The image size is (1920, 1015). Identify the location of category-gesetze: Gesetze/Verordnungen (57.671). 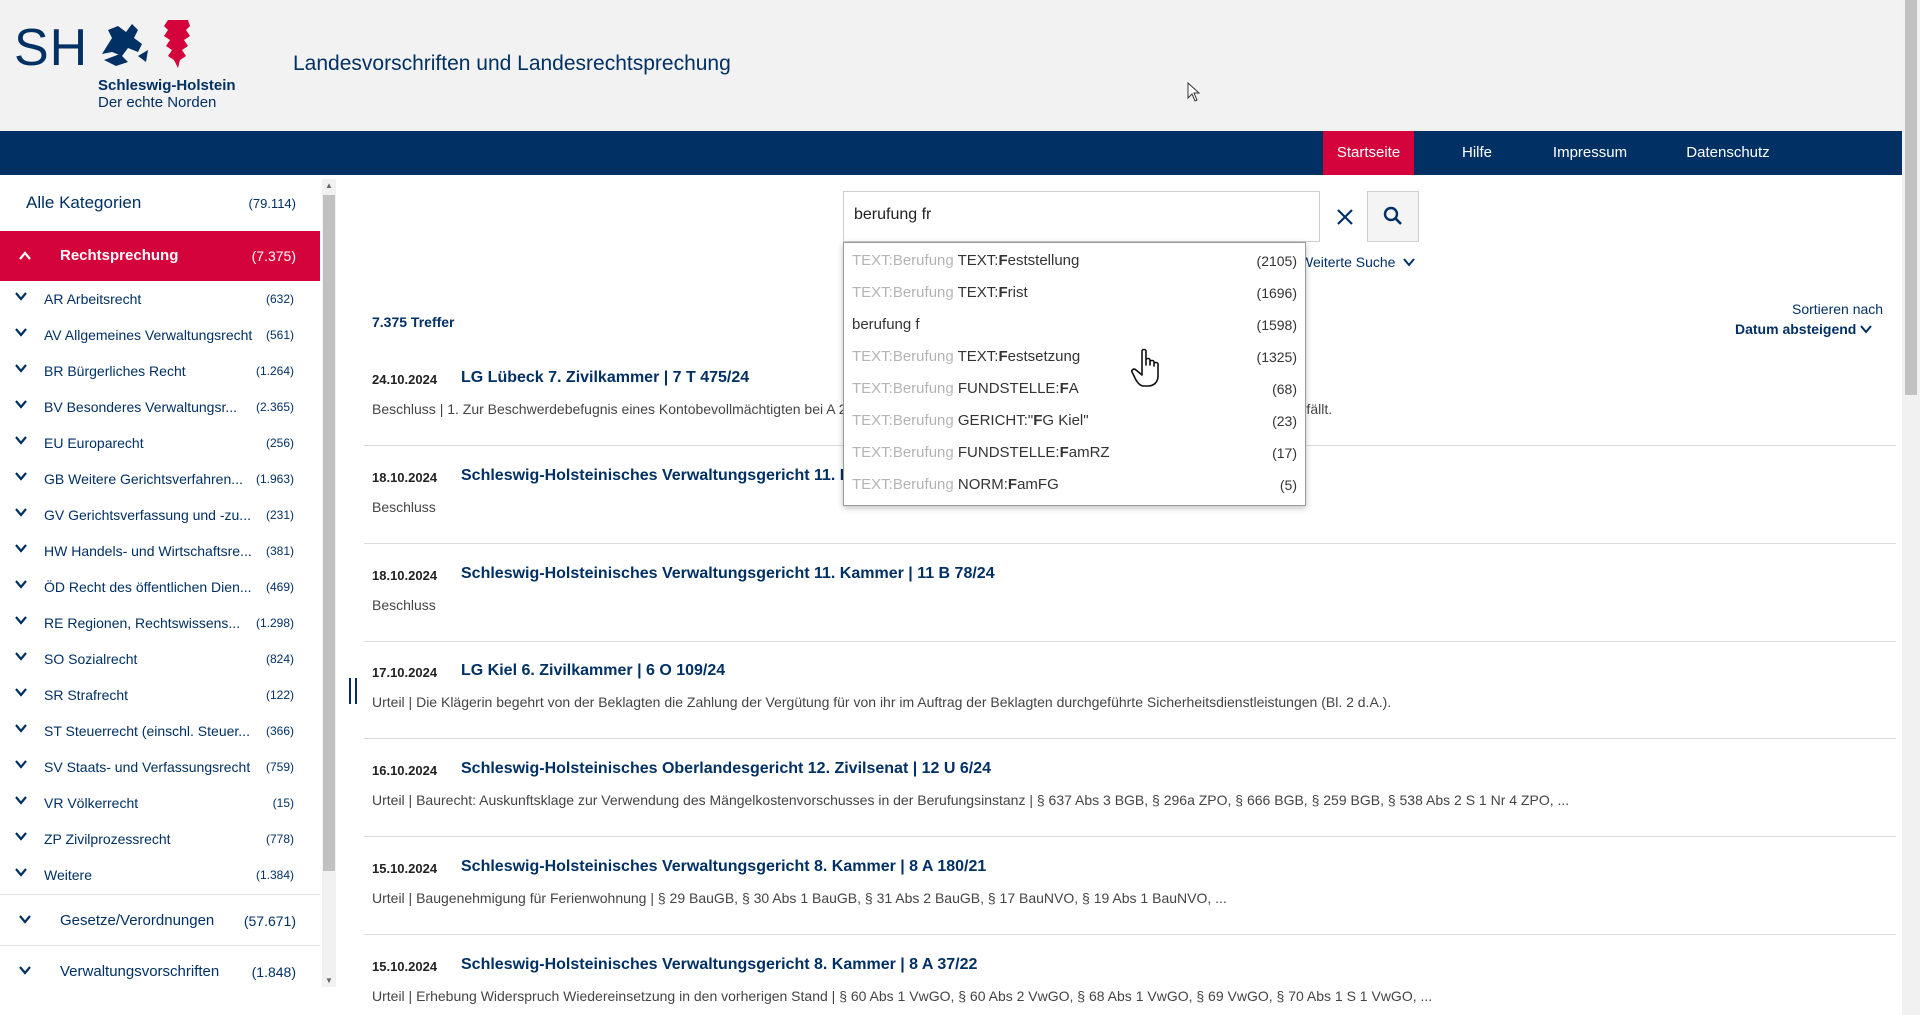
(160, 919).